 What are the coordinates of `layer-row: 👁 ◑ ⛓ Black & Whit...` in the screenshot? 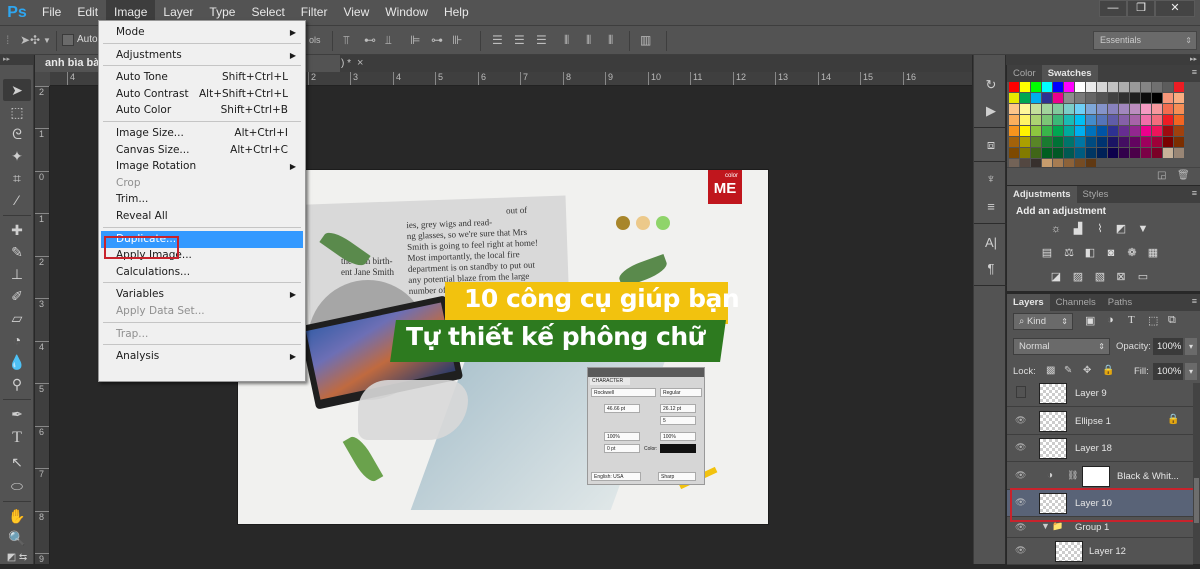 It's located at (1100, 476).